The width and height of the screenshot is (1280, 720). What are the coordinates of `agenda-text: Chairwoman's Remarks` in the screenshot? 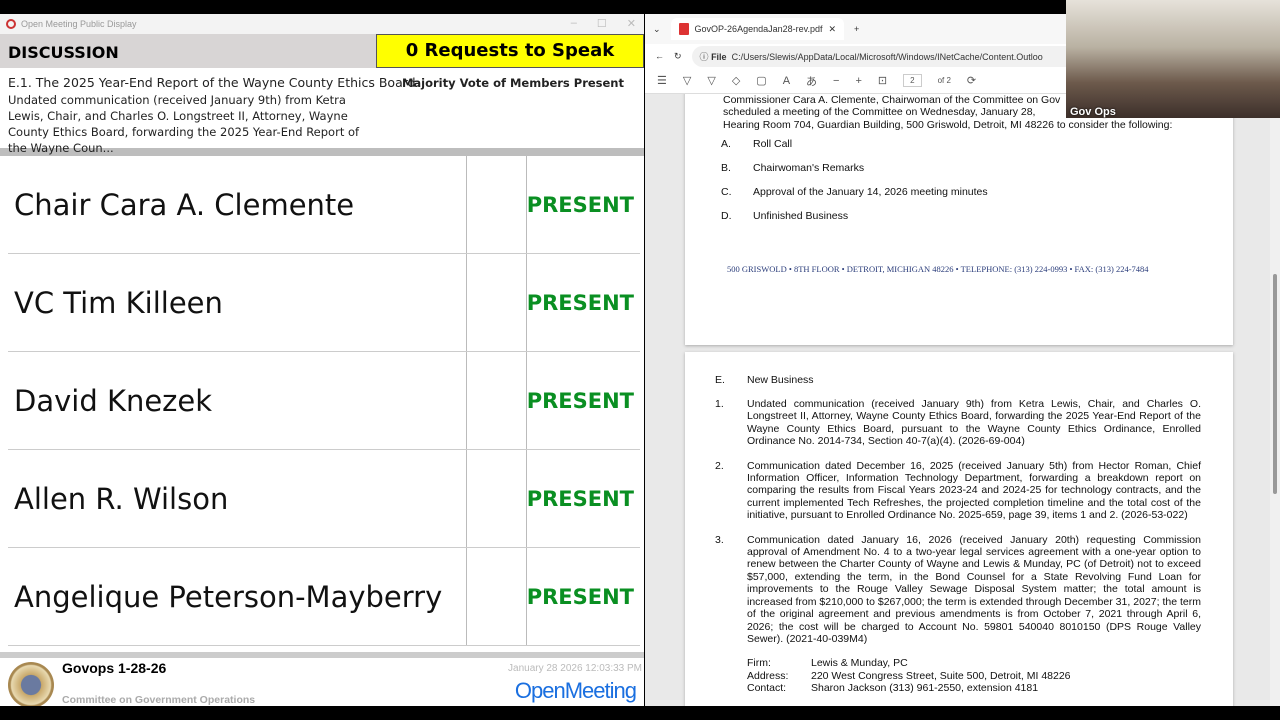 It's located at (809, 168).